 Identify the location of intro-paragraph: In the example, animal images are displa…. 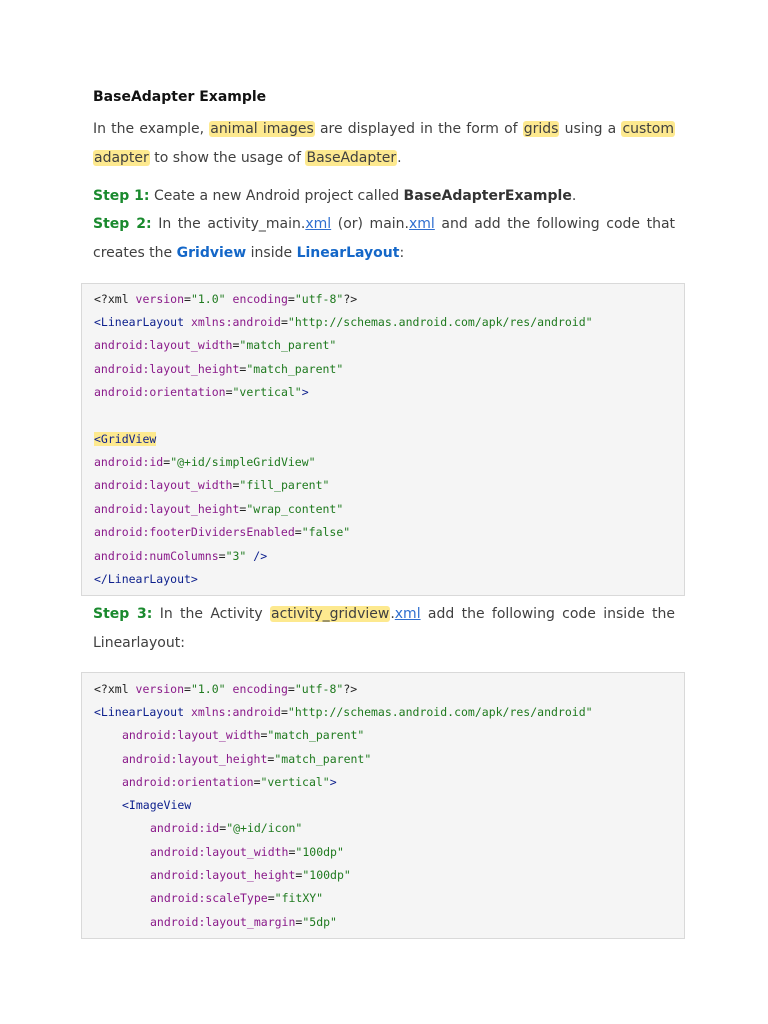
(384, 144).